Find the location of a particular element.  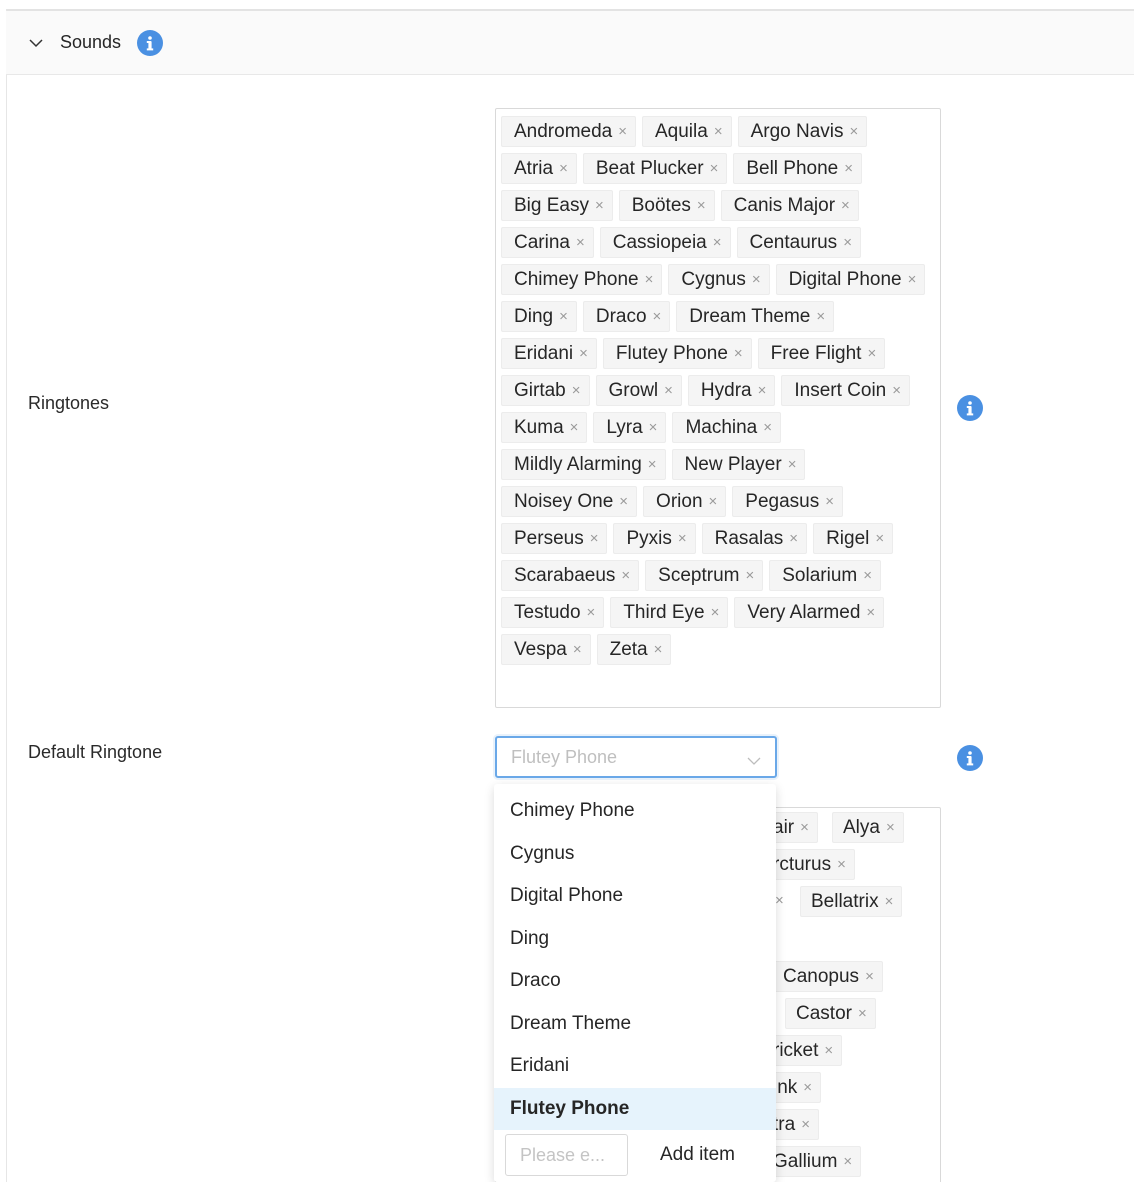

ringtone-tag: Third Eye × is located at coordinates (669, 612).